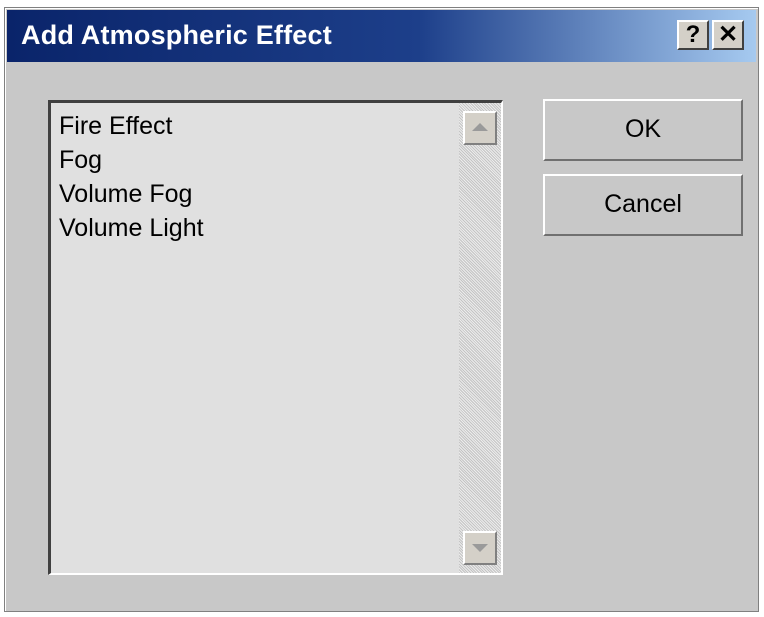  I want to click on window-title: Add Atmospheric Effect, so click(176, 35).